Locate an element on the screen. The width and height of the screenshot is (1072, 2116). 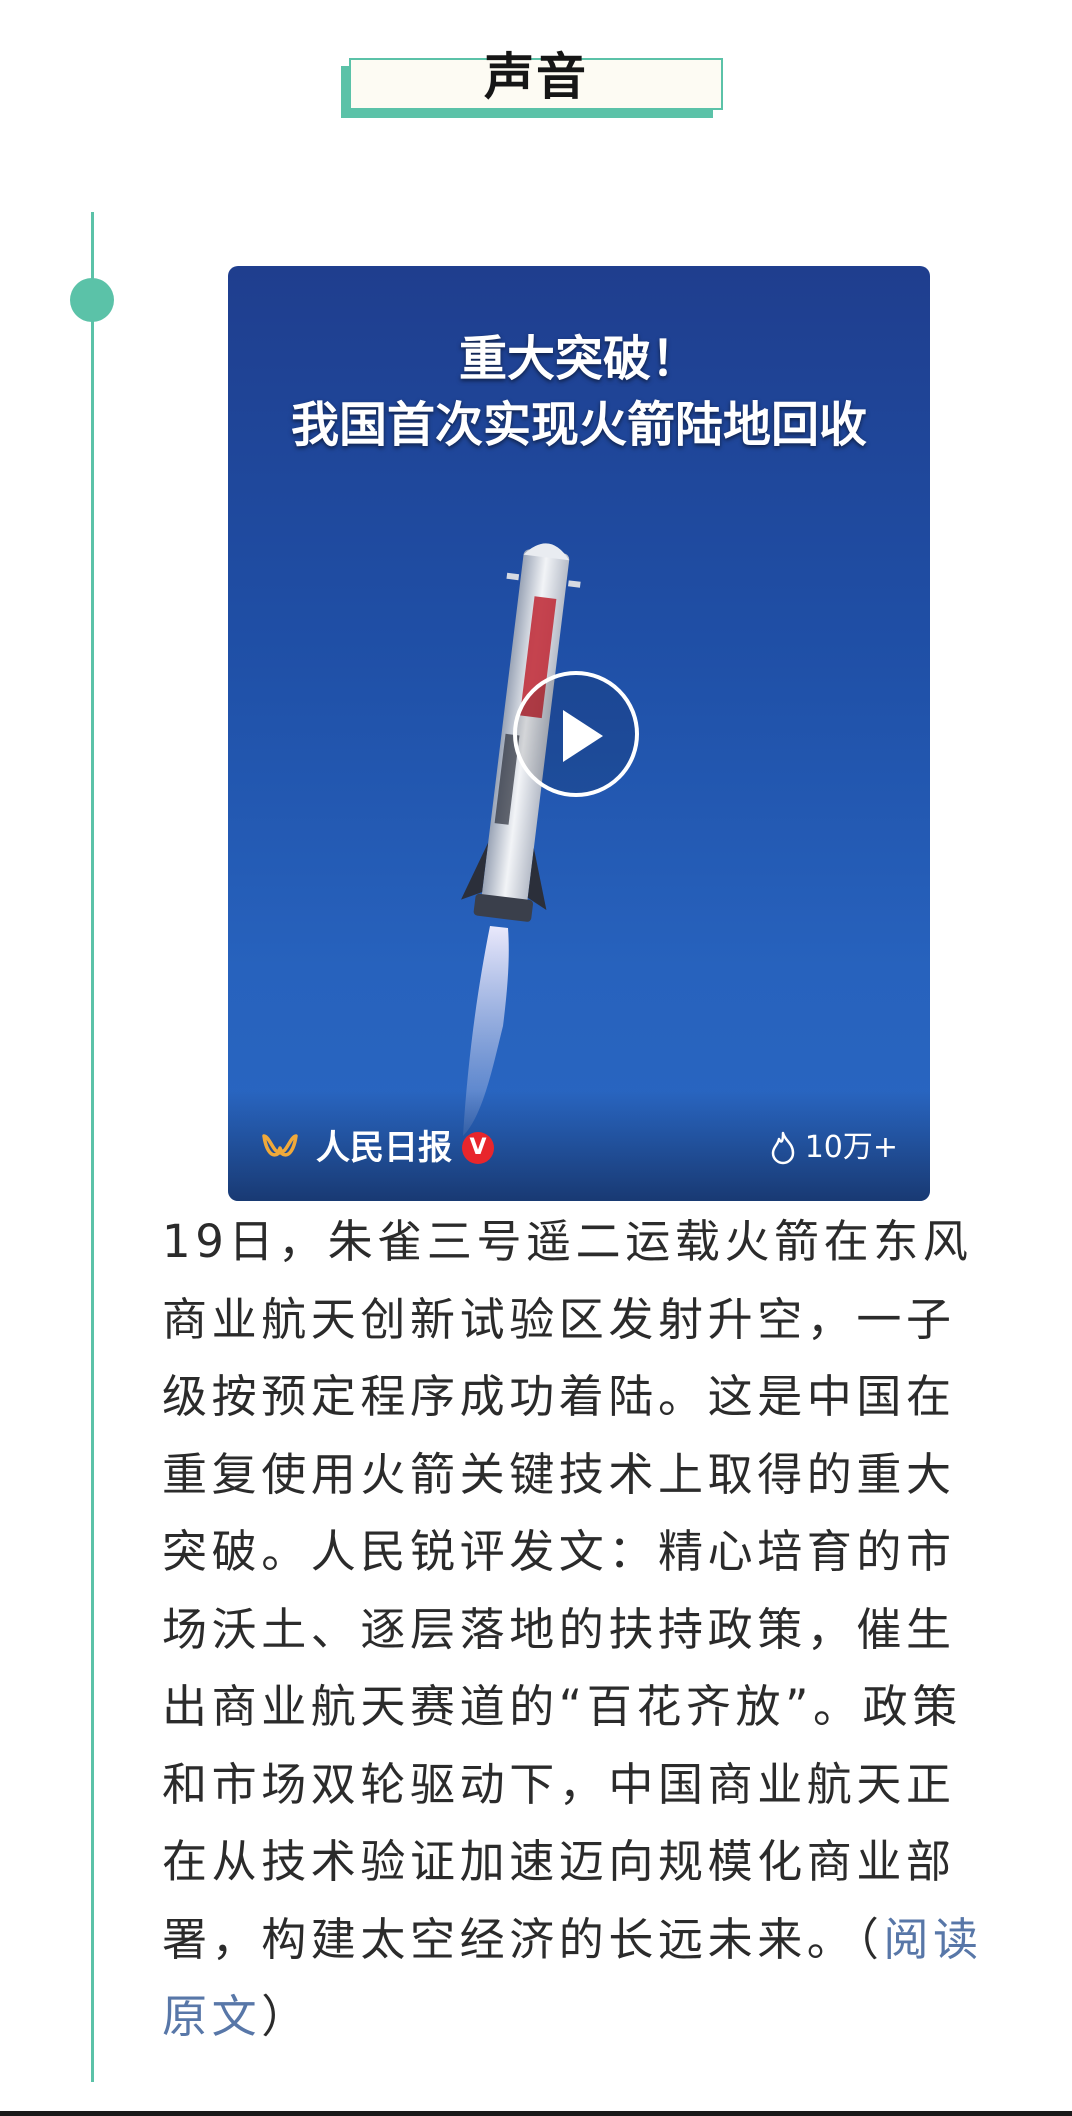
bottom-divider is located at coordinates (536, 2113).